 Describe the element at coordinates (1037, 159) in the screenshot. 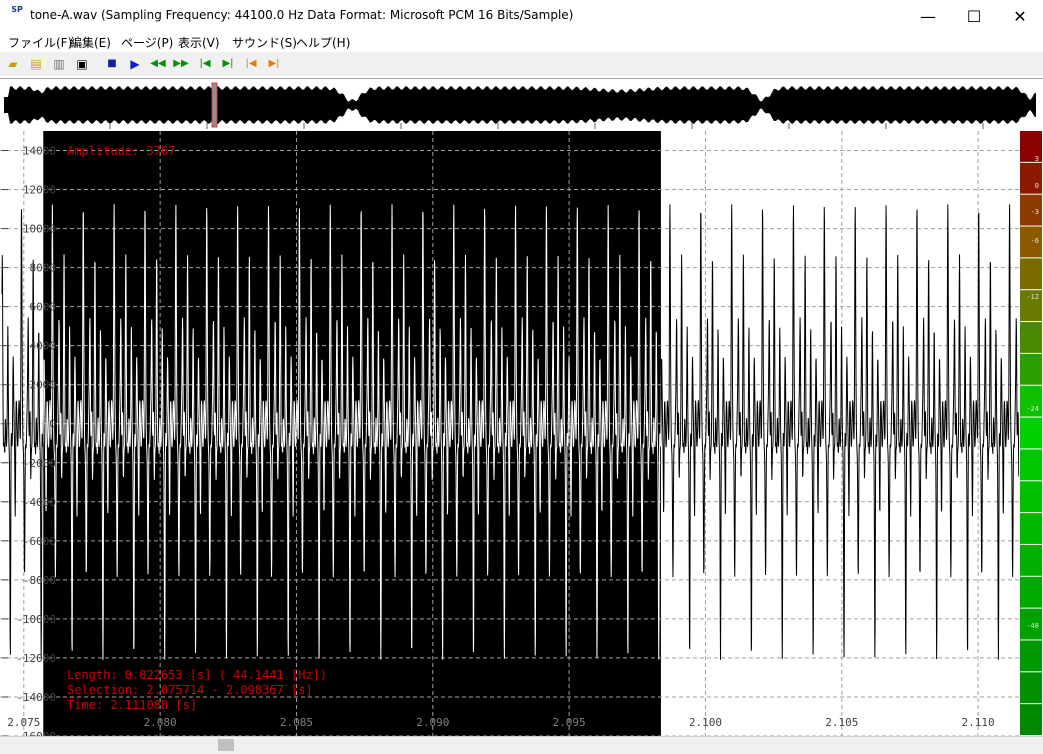

I see `meter-label: 3` at that location.